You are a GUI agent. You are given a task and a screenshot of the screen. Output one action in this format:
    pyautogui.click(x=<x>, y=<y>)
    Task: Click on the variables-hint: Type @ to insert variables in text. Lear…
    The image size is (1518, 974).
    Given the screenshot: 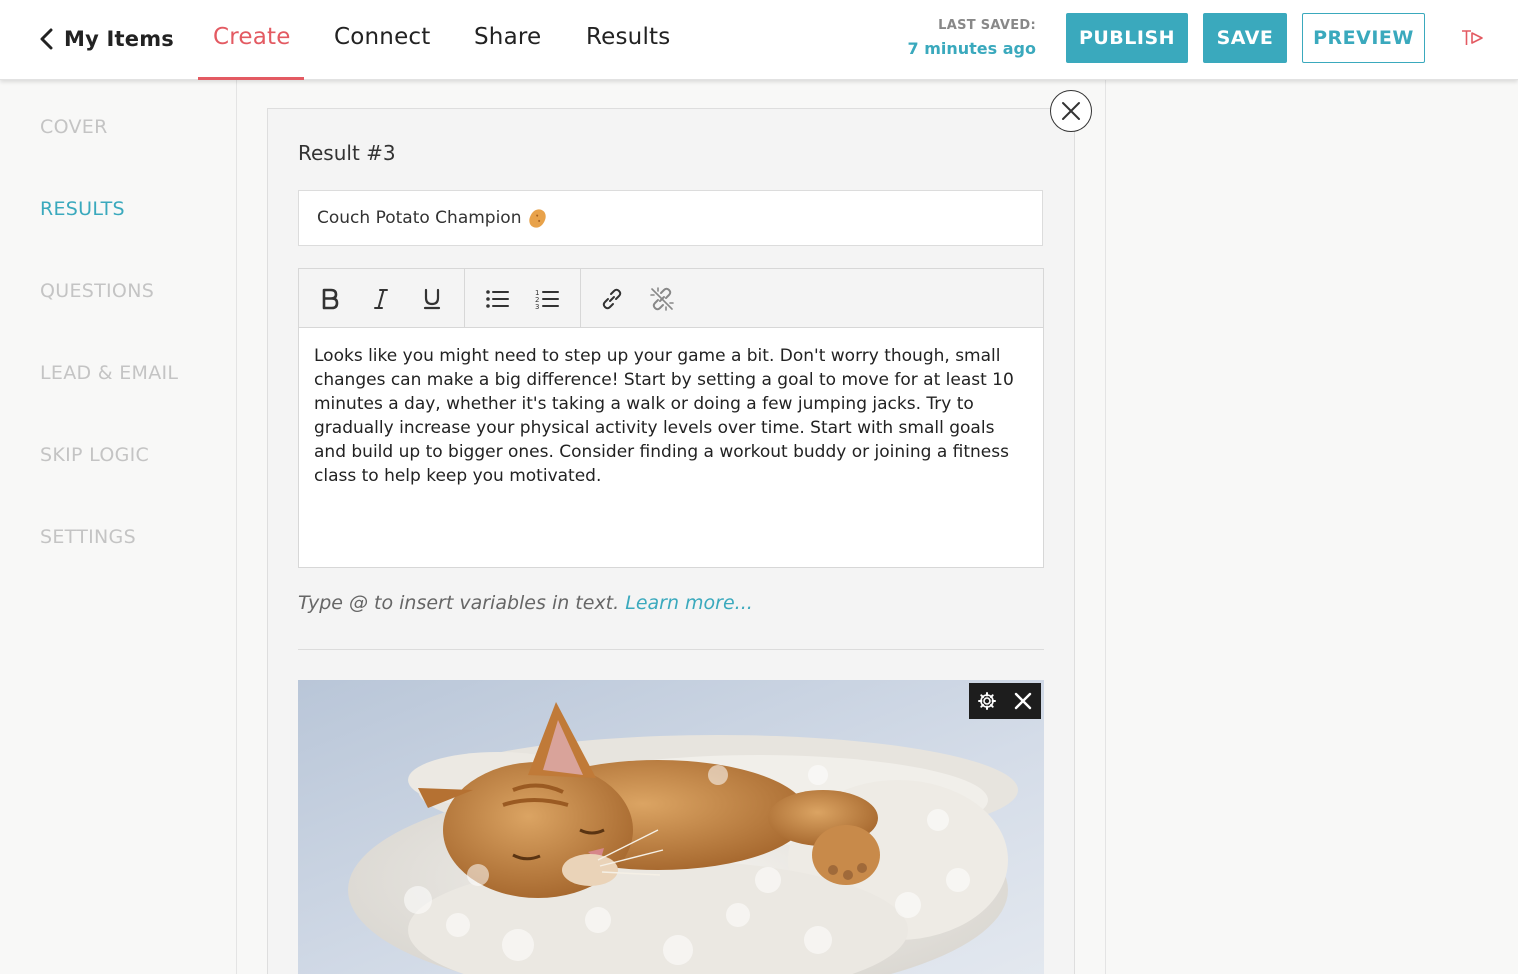 What is the action you would take?
    pyautogui.click(x=525, y=603)
    